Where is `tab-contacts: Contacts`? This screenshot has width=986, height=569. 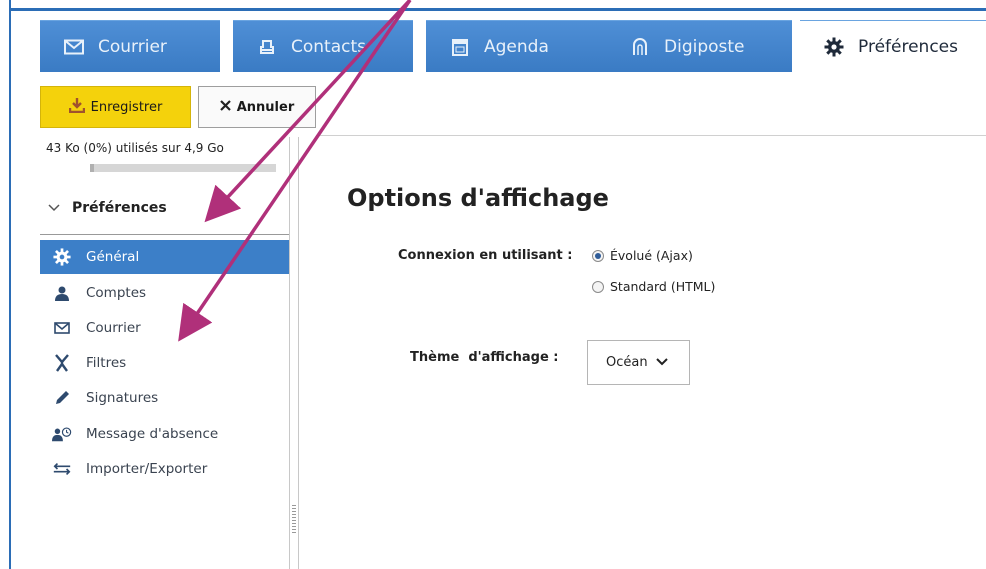
tab-contacts: Contacts is located at coordinates (323, 46).